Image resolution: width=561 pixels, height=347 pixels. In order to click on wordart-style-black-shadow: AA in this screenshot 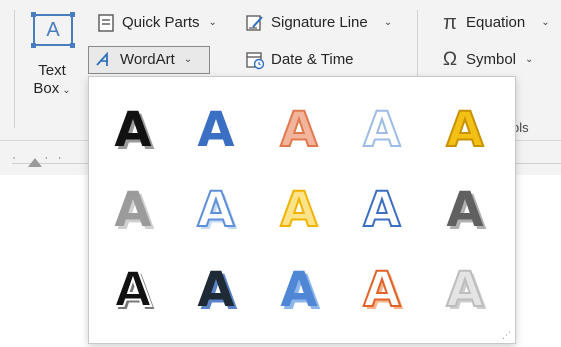, I will do `click(133, 129)`.